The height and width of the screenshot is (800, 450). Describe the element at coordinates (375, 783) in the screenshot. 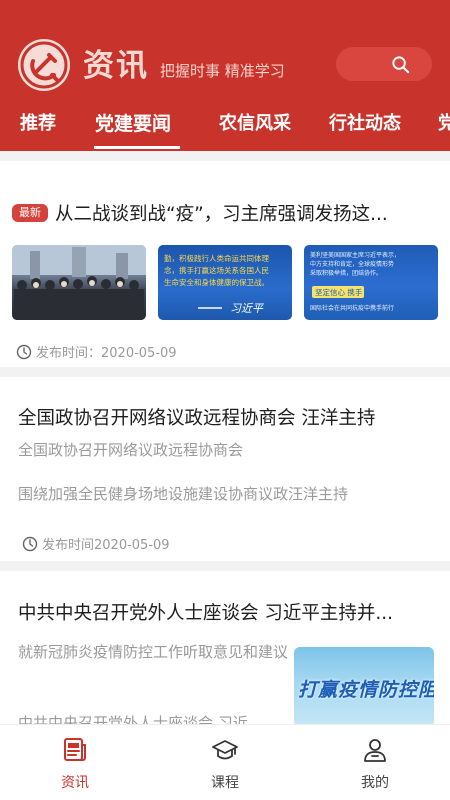

I see `nav-label: 我的` at that location.